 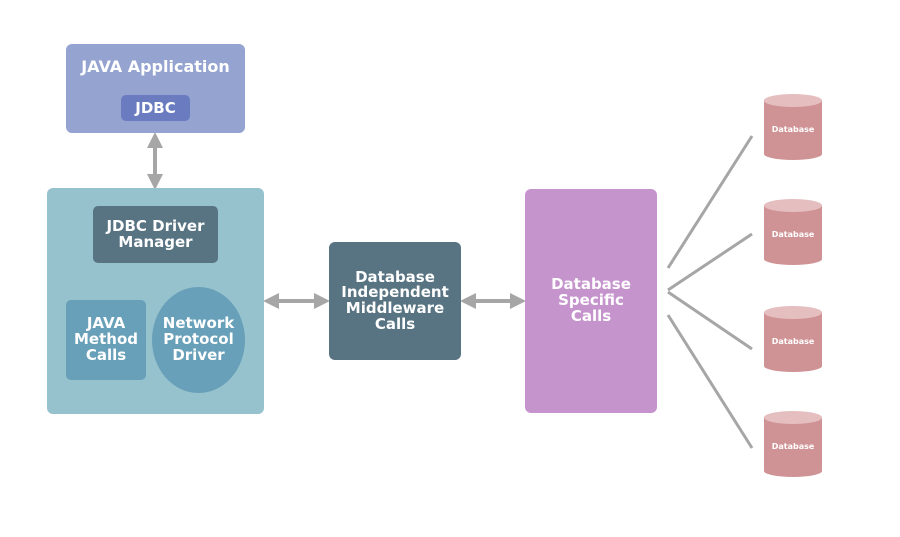 What do you see at coordinates (155, 66) in the screenshot?
I see `java-application-title: JAVA Application` at bounding box center [155, 66].